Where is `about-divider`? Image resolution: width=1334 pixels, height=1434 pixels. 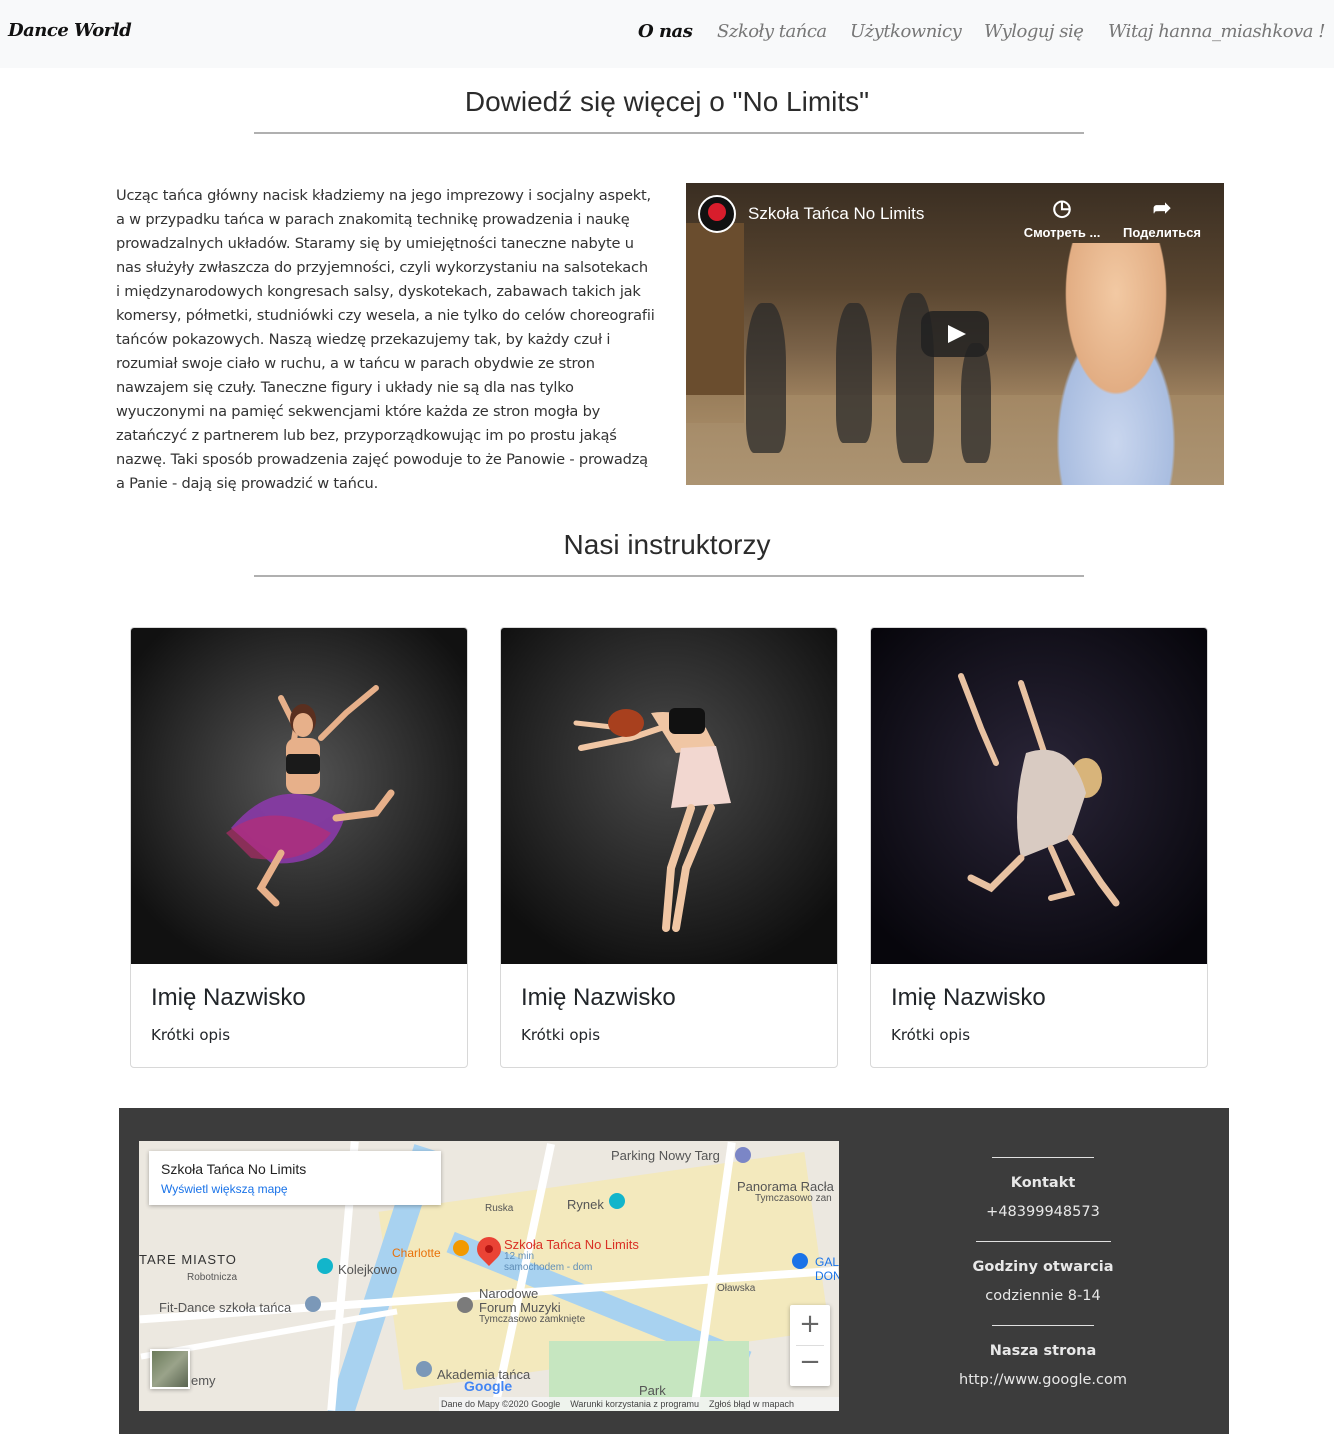
about-divider is located at coordinates (669, 133).